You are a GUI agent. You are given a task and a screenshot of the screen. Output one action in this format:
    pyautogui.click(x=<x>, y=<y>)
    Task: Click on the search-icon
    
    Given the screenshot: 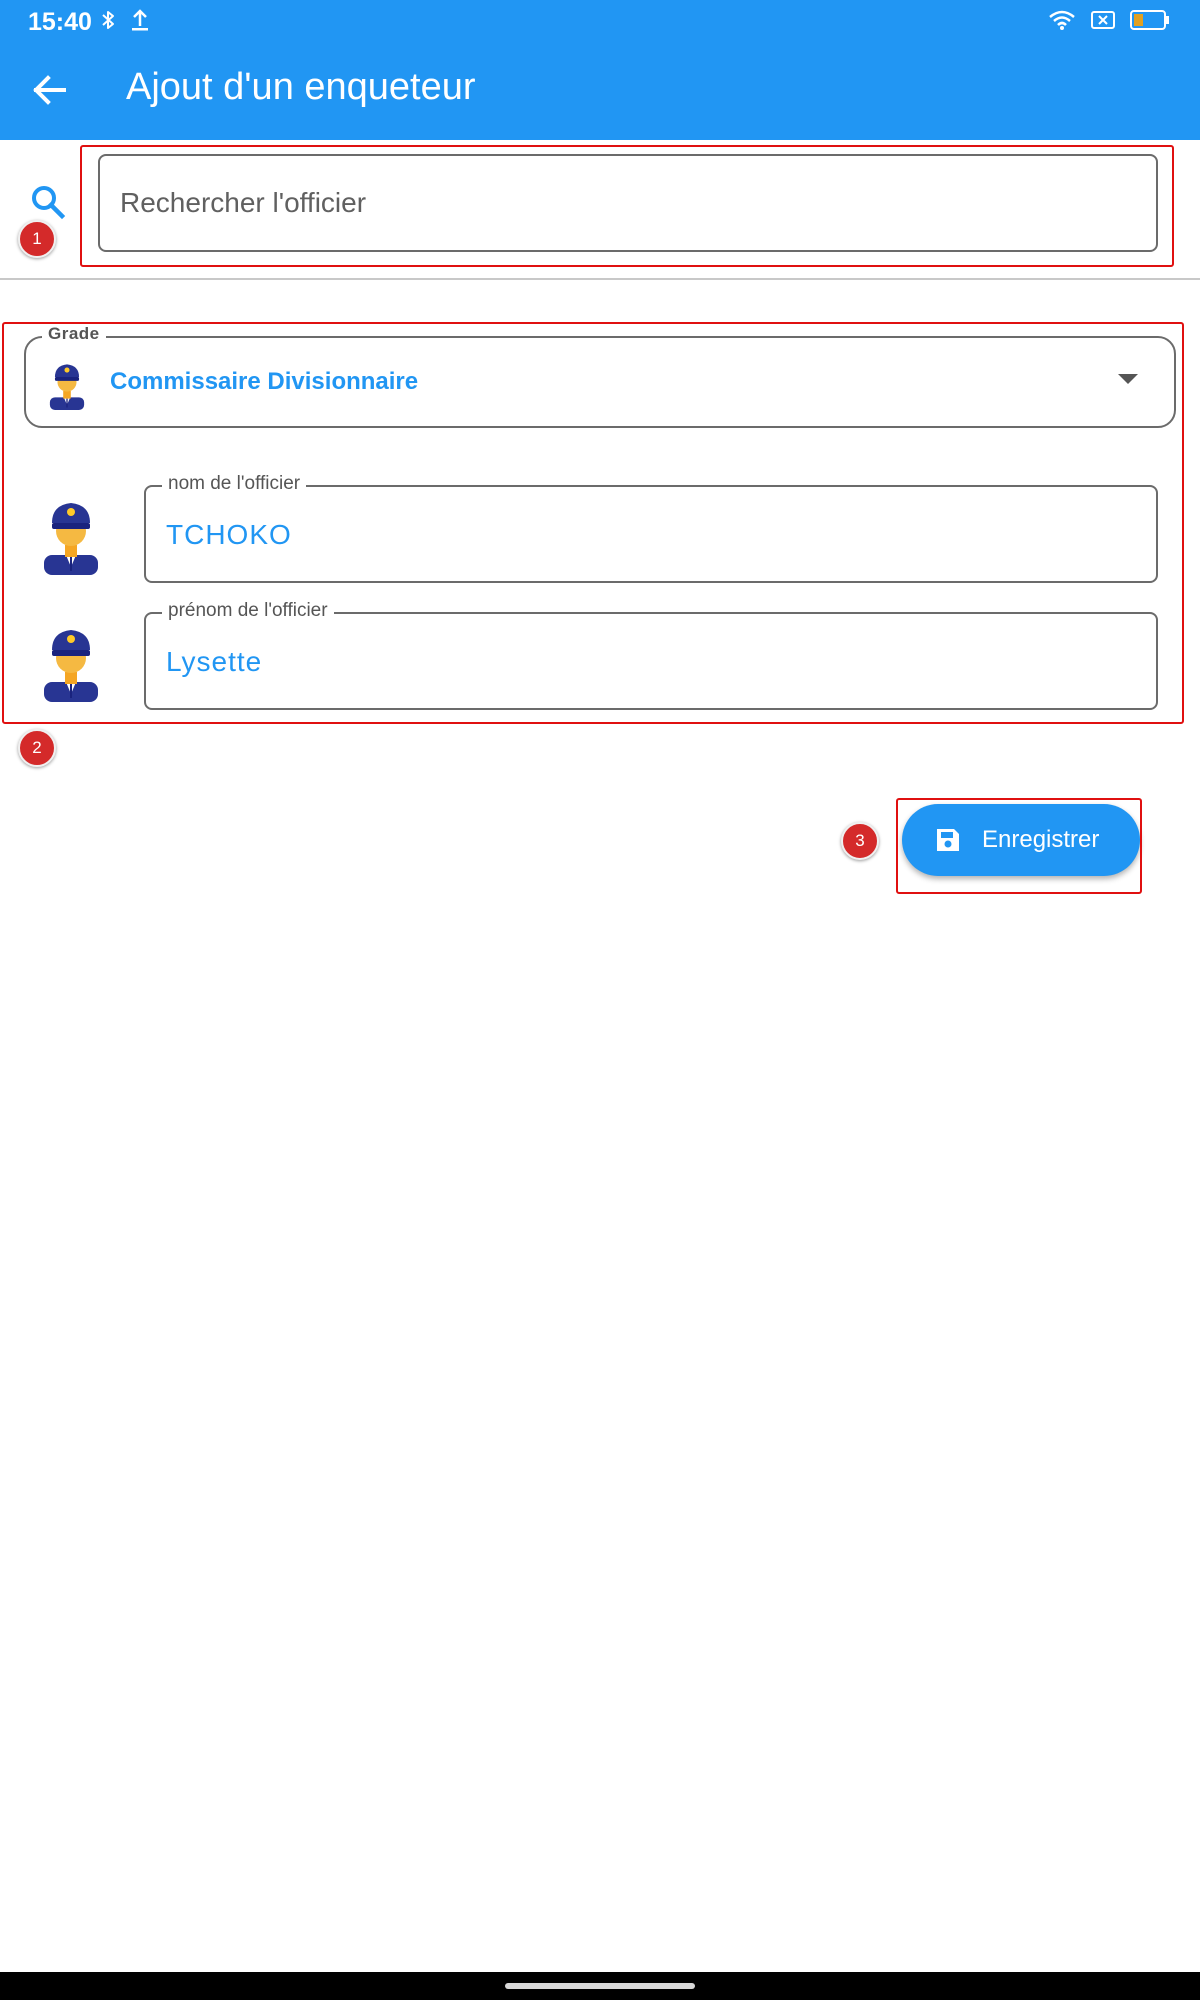 What is the action you would take?
    pyautogui.click(x=49, y=203)
    